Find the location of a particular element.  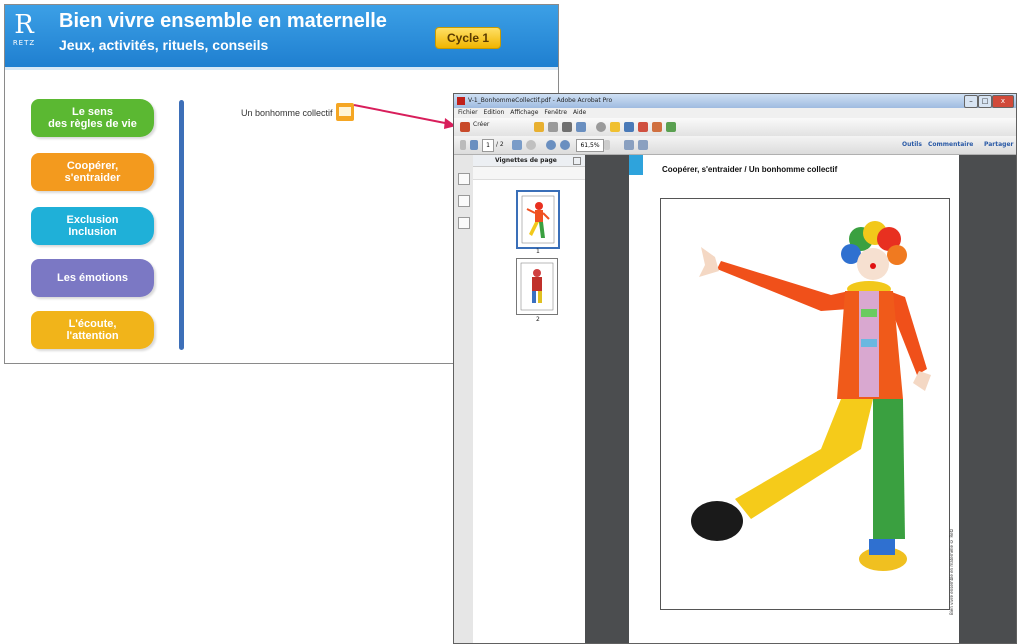

retz-logo: R RETZ is located at coordinates (24, 36).